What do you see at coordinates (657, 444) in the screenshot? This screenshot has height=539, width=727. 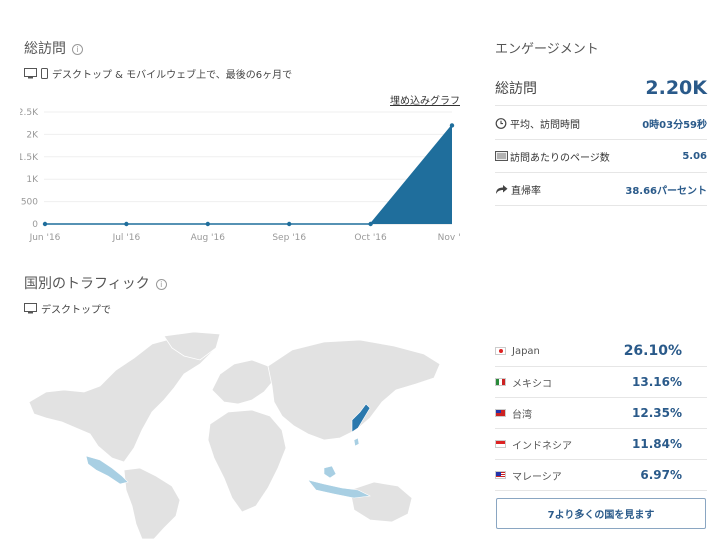 I see `country-pct: 11.84%` at bounding box center [657, 444].